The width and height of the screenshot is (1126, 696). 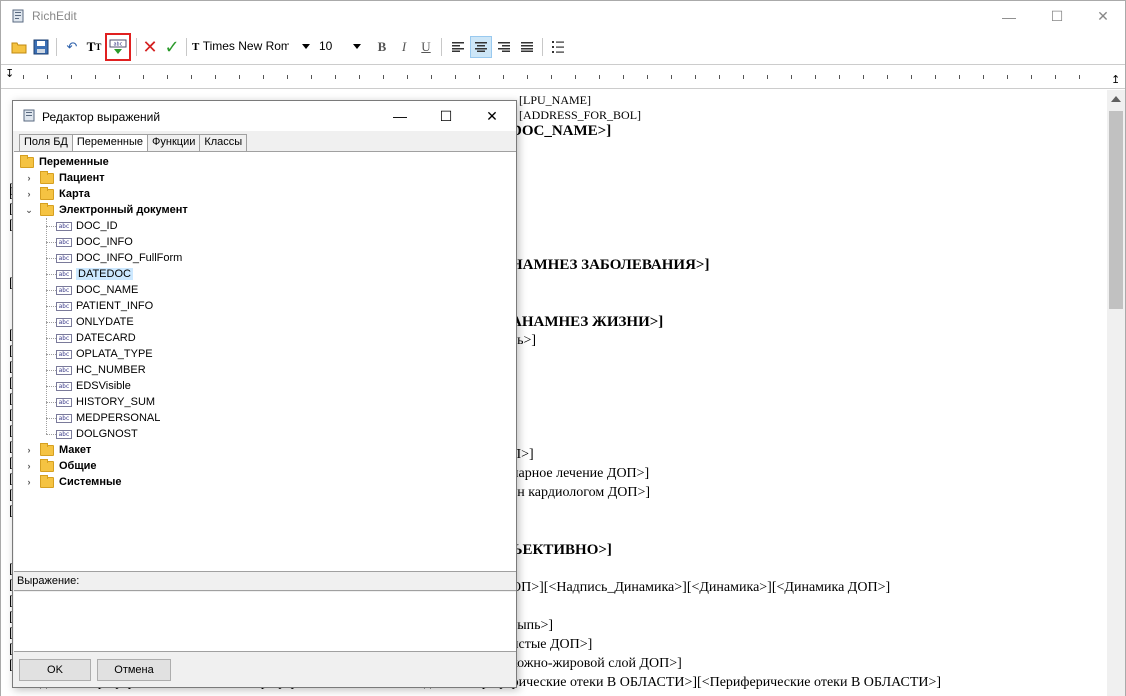 I want to click on bold-icon: B, so click(x=382, y=47).